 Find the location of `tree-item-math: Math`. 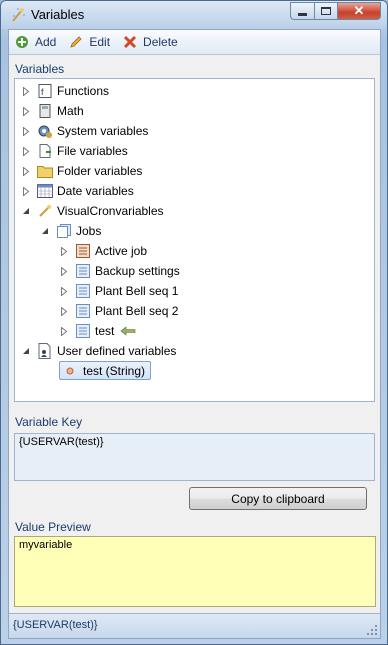

tree-item-math: Math is located at coordinates (52, 111).